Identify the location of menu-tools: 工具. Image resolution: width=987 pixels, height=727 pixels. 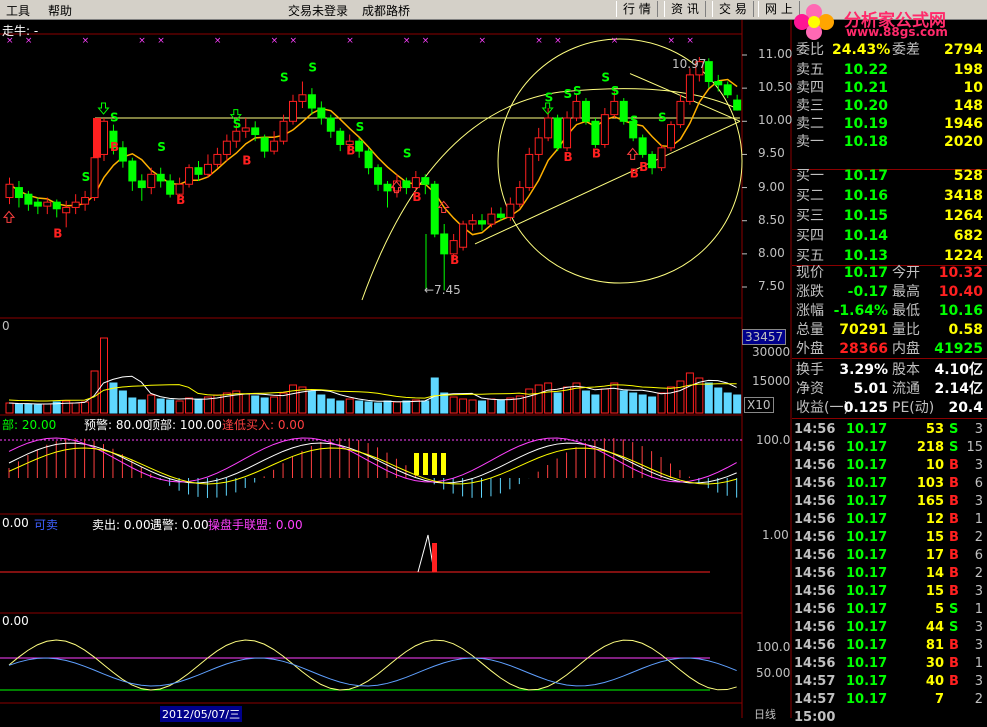
(18, 10).